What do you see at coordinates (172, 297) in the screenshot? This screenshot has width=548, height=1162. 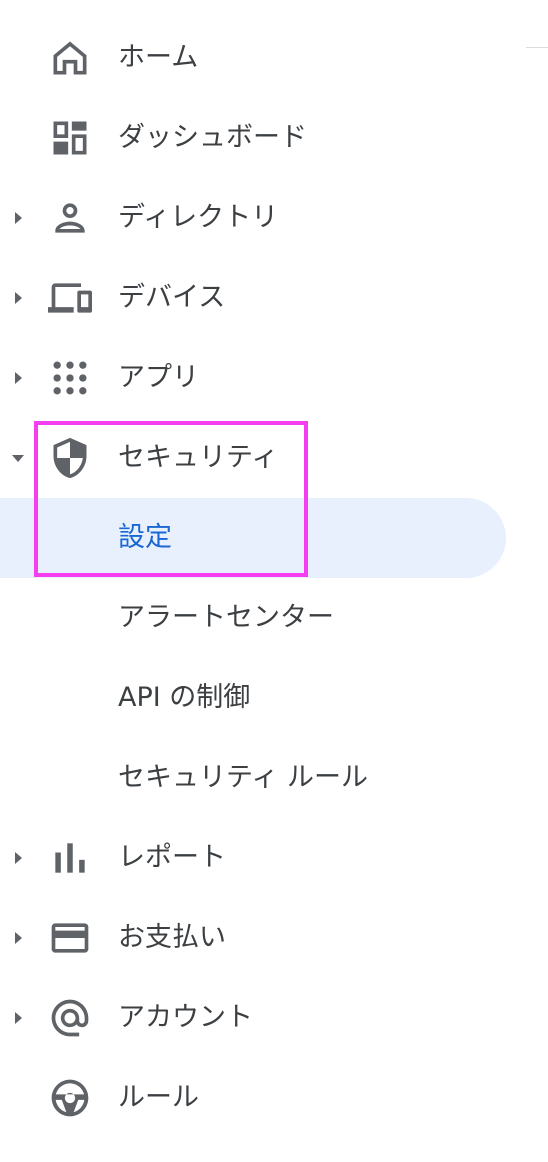 I see `sidebar-item-label: デバイス` at bounding box center [172, 297].